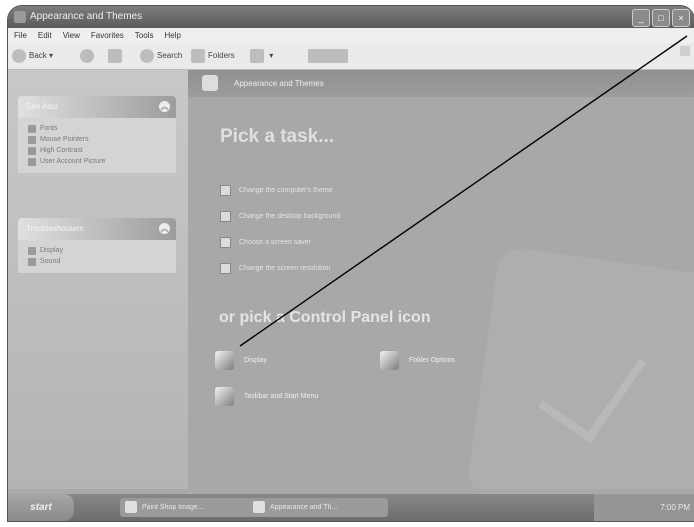 Image resolution: width=694 pixels, height=527 pixels. What do you see at coordinates (98, 261) in the screenshot?
I see `troubleshooter-sound: Sound` at bounding box center [98, 261].